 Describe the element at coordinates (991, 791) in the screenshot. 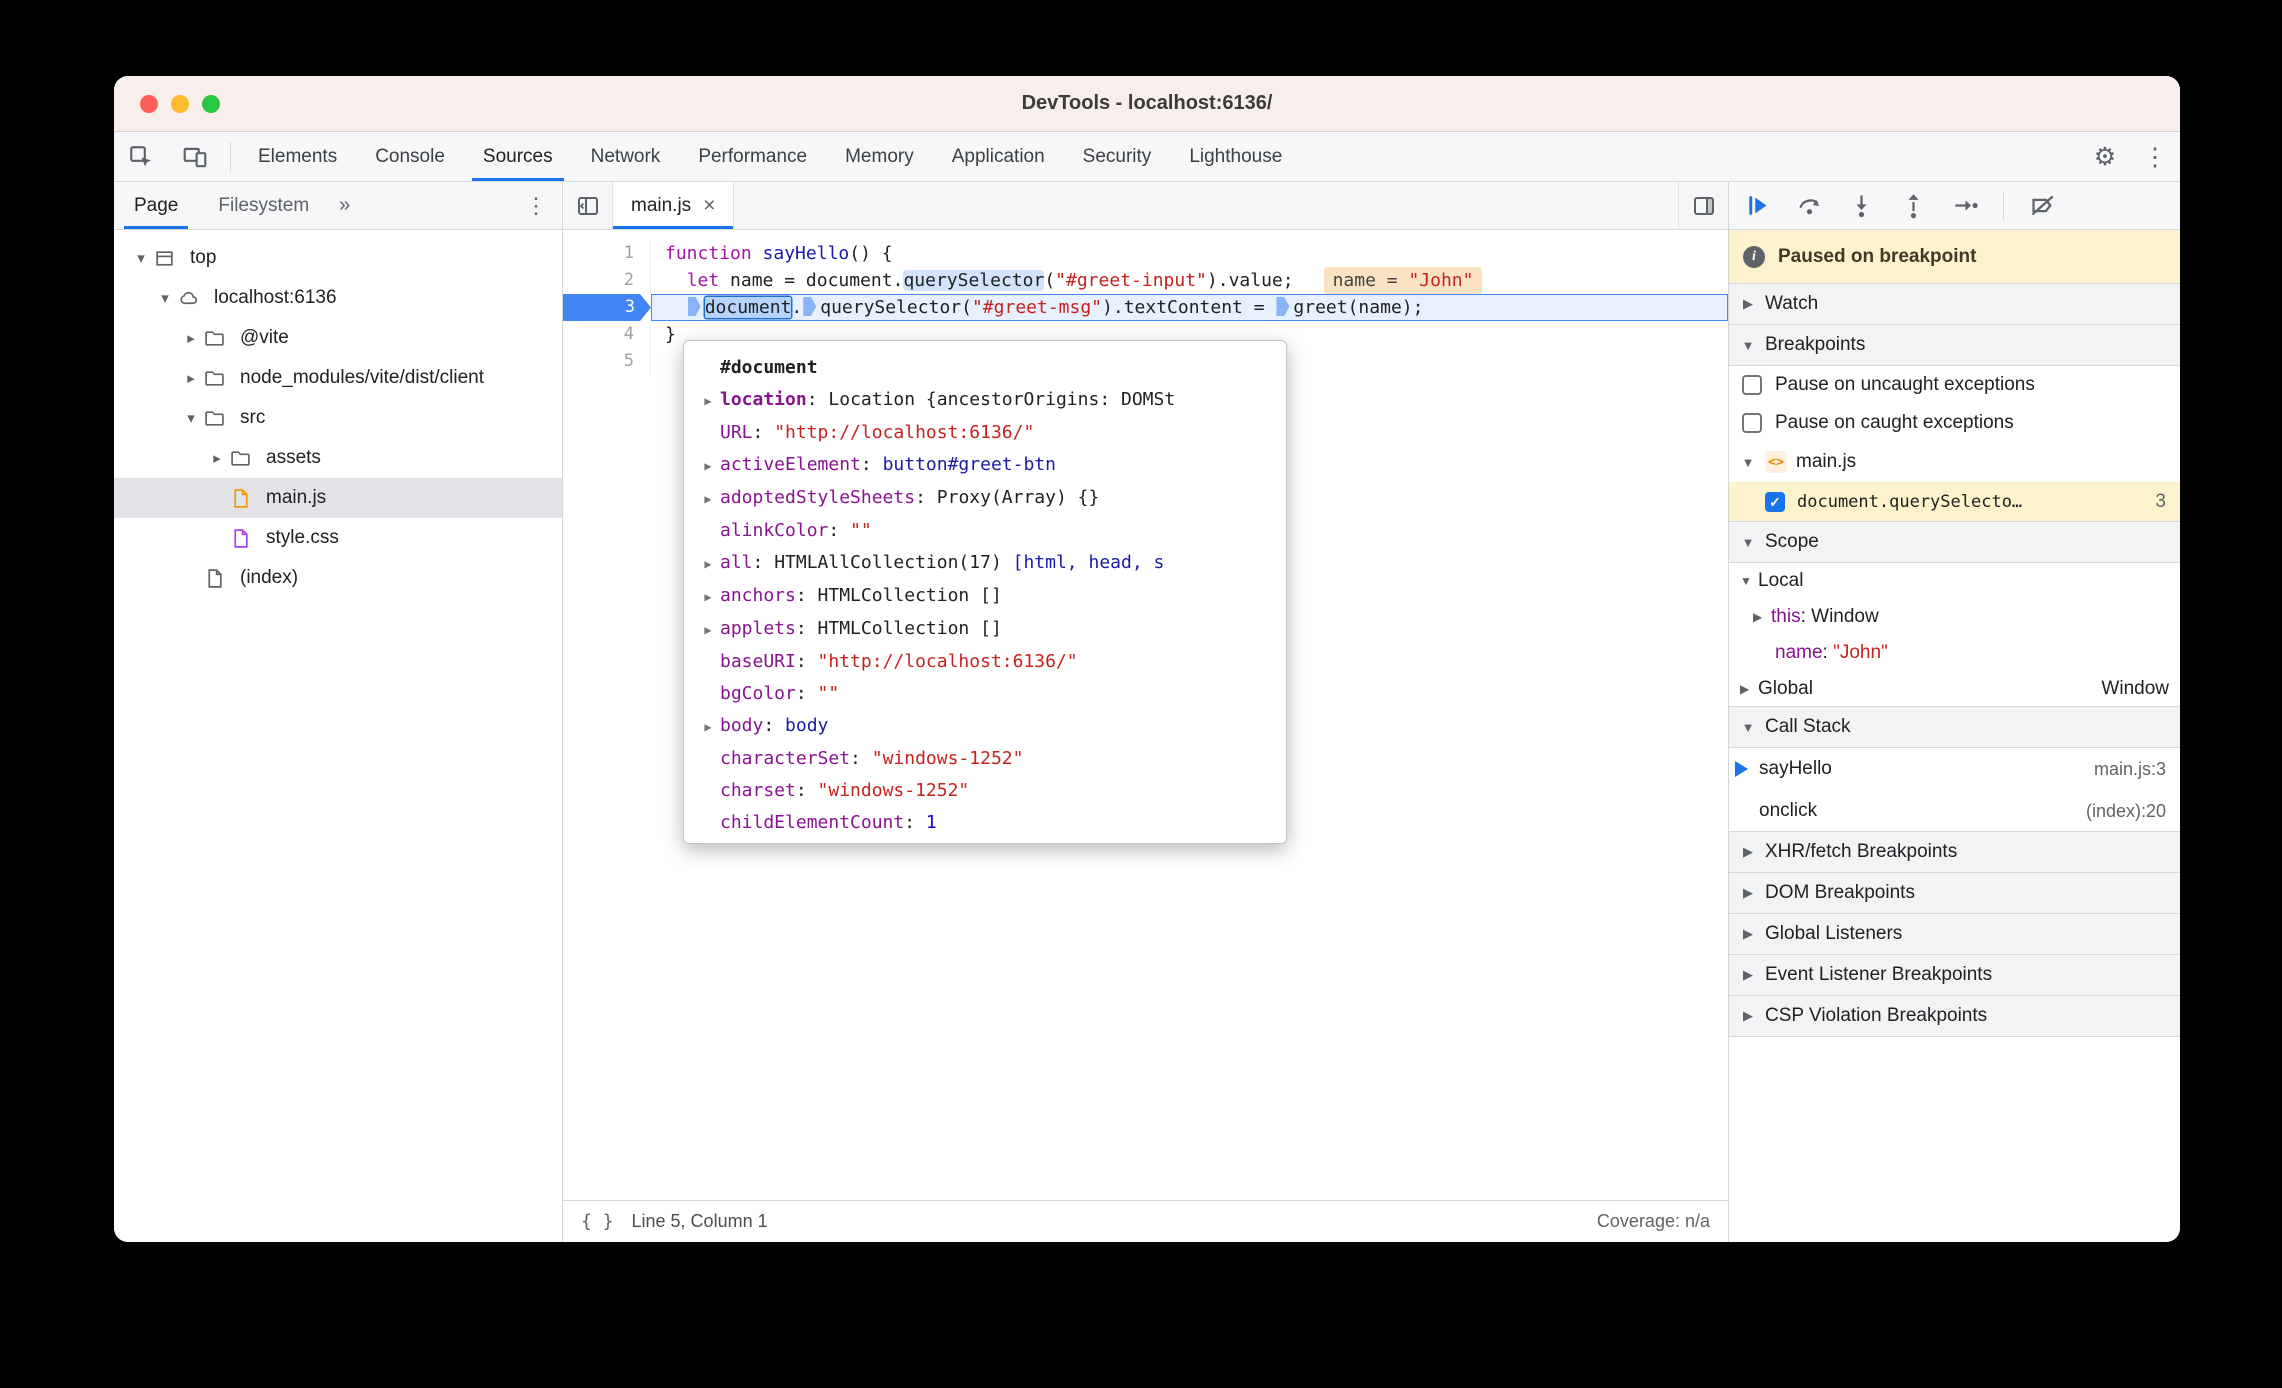

I see `property-row-charset: charset: "windows-1252"` at that location.